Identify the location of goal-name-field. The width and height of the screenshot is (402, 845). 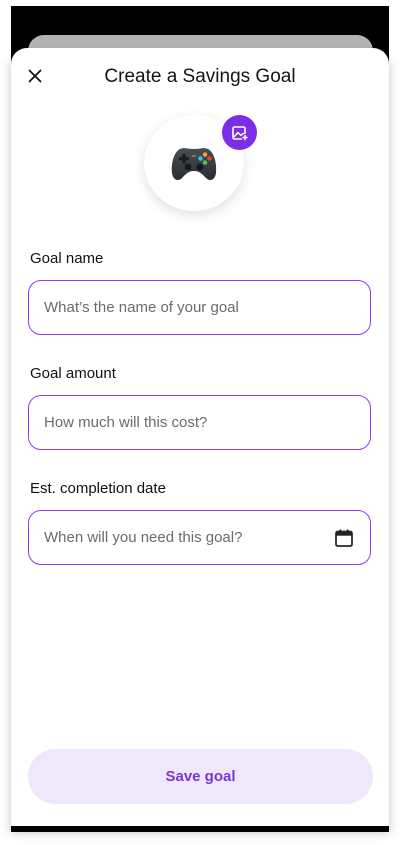
(199, 307).